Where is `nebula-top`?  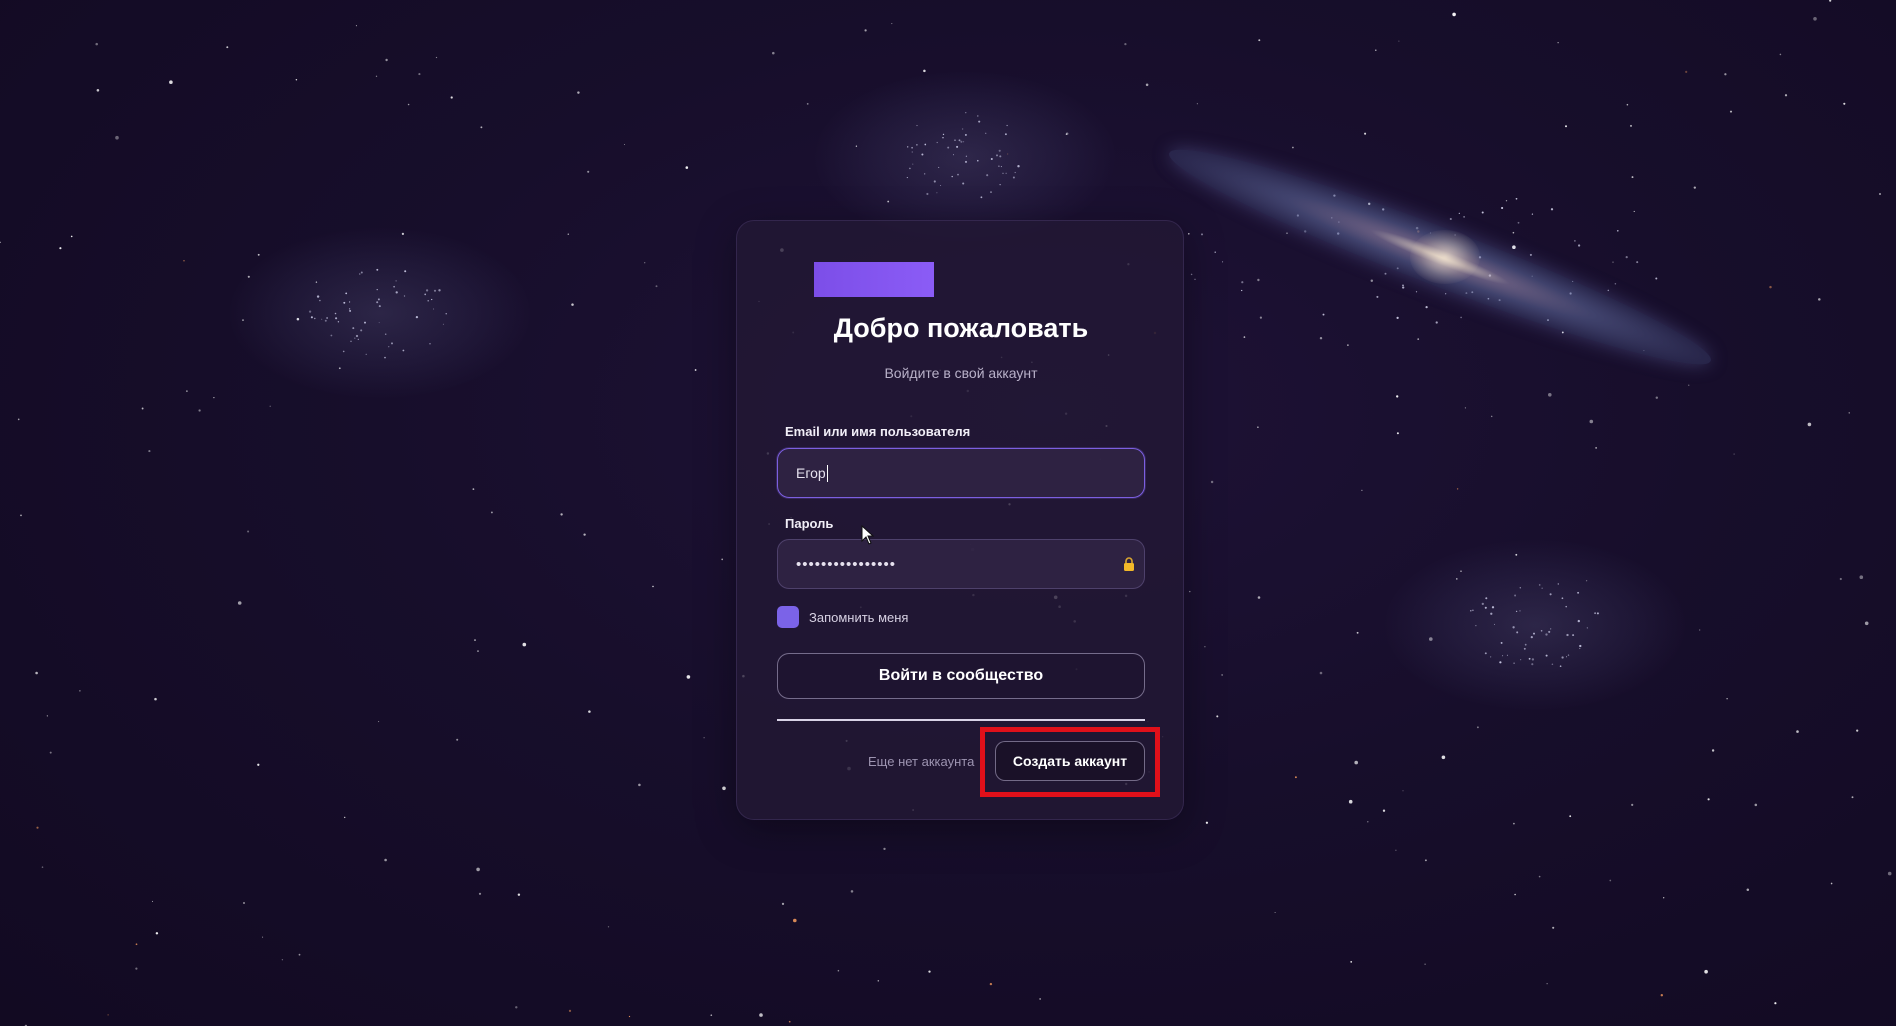 nebula-top is located at coordinates (965, 157).